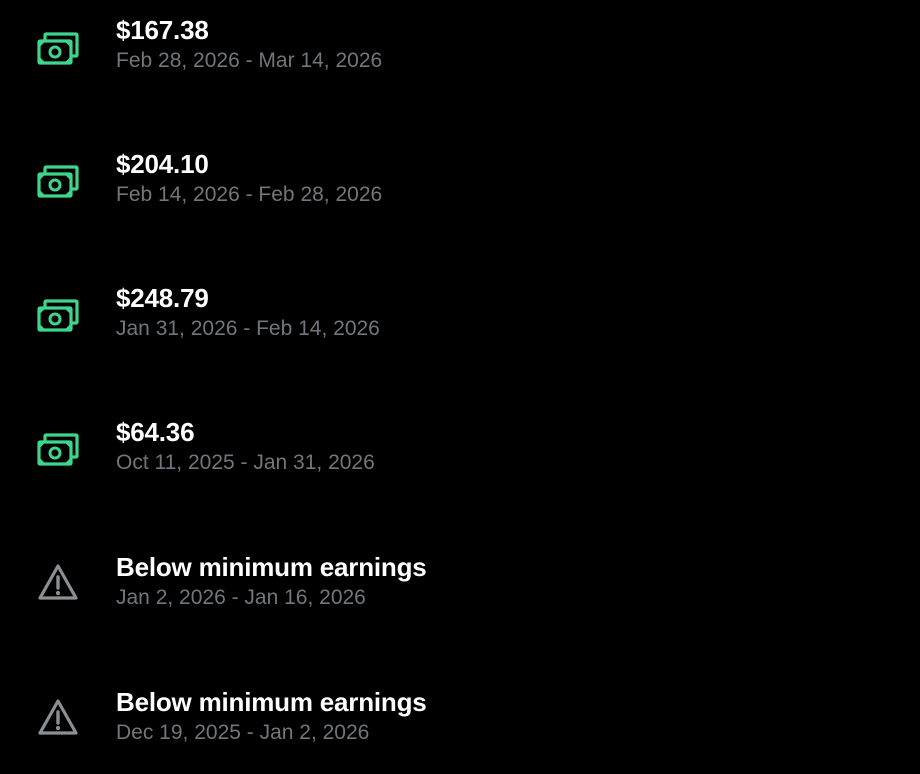 This screenshot has width=920, height=774. Describe the element at coordinates (460, 330) in the screenshot. I see `payout-row: $248.79 Jan 31, 2026 - Feb 14, 2026` at that location.